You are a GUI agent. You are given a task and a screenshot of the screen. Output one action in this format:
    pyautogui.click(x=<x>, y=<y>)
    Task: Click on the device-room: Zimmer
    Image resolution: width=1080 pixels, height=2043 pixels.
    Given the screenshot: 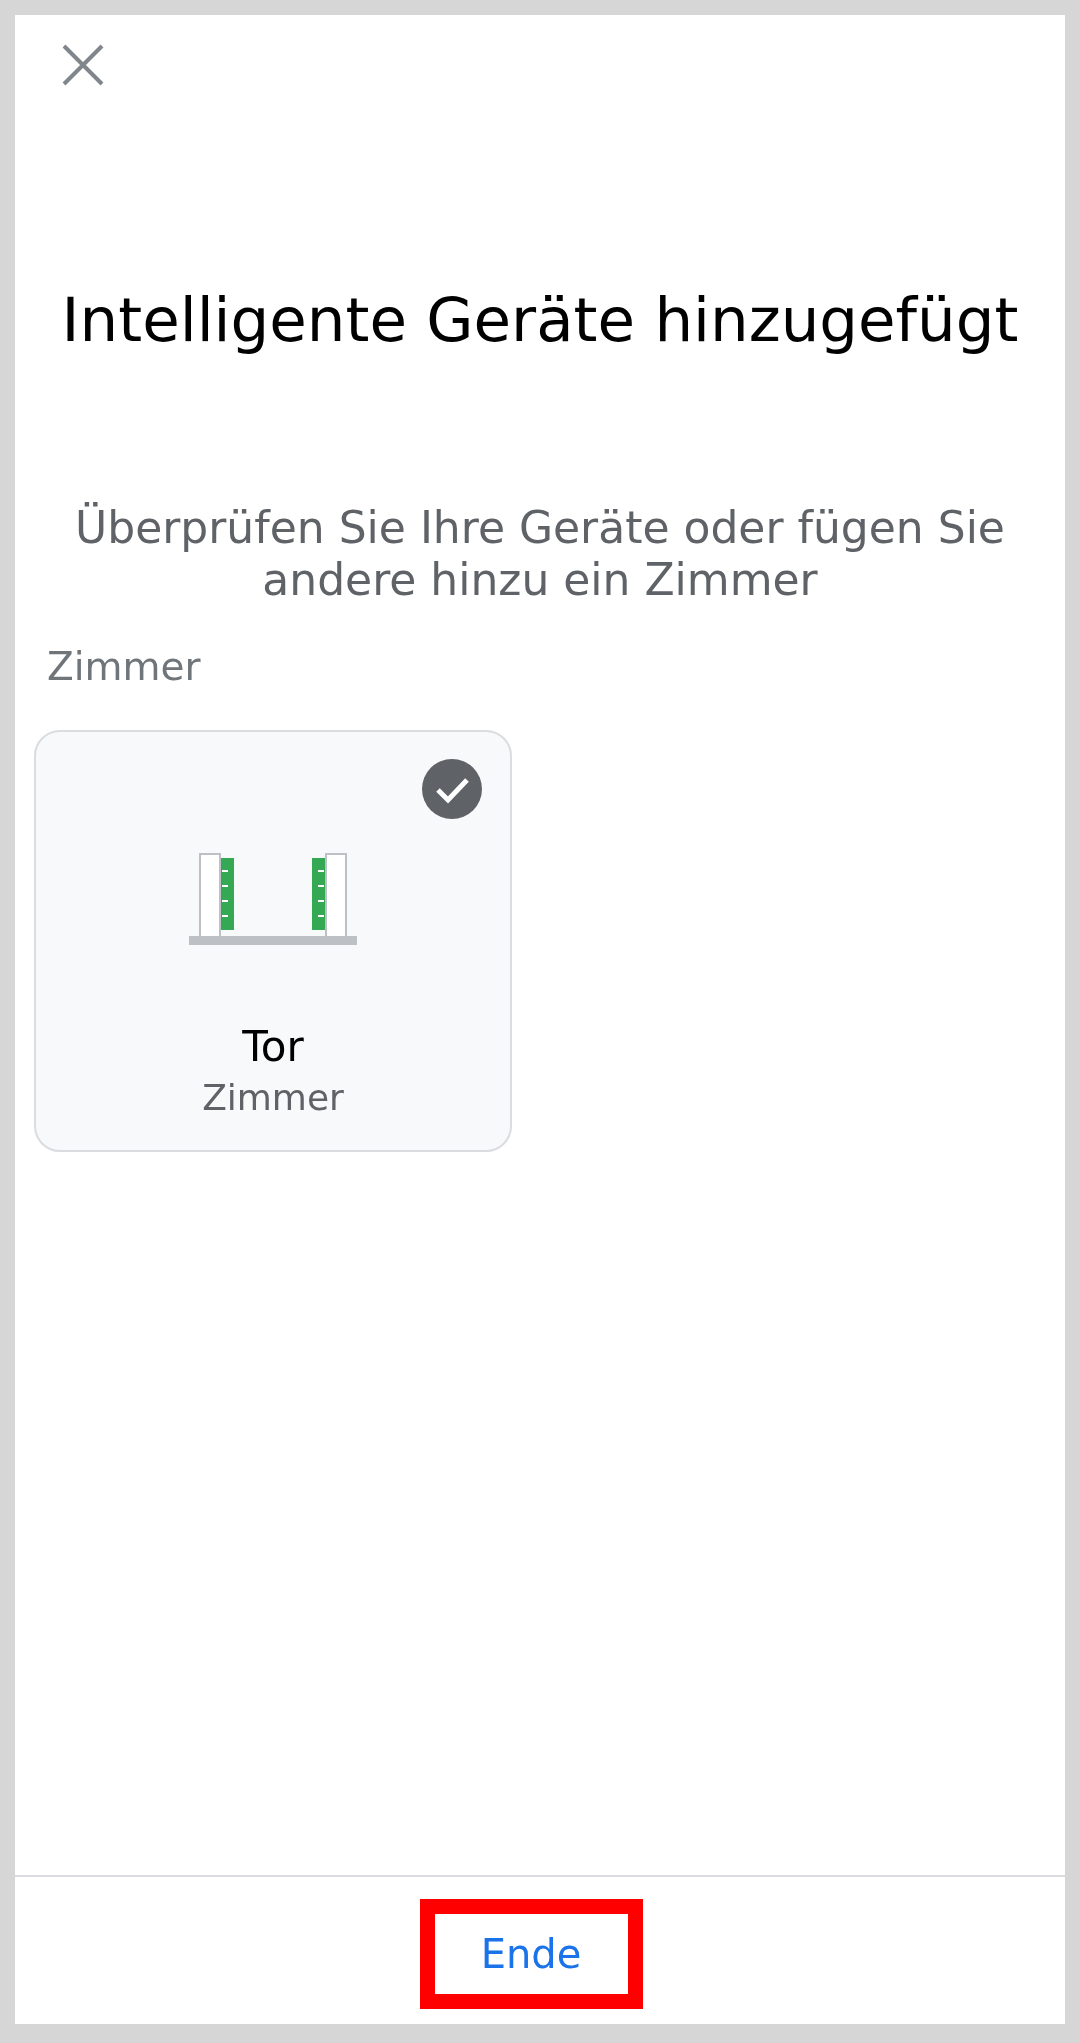 What is the action you would take?
    pyautogui.click(x=273, y=1098)
    